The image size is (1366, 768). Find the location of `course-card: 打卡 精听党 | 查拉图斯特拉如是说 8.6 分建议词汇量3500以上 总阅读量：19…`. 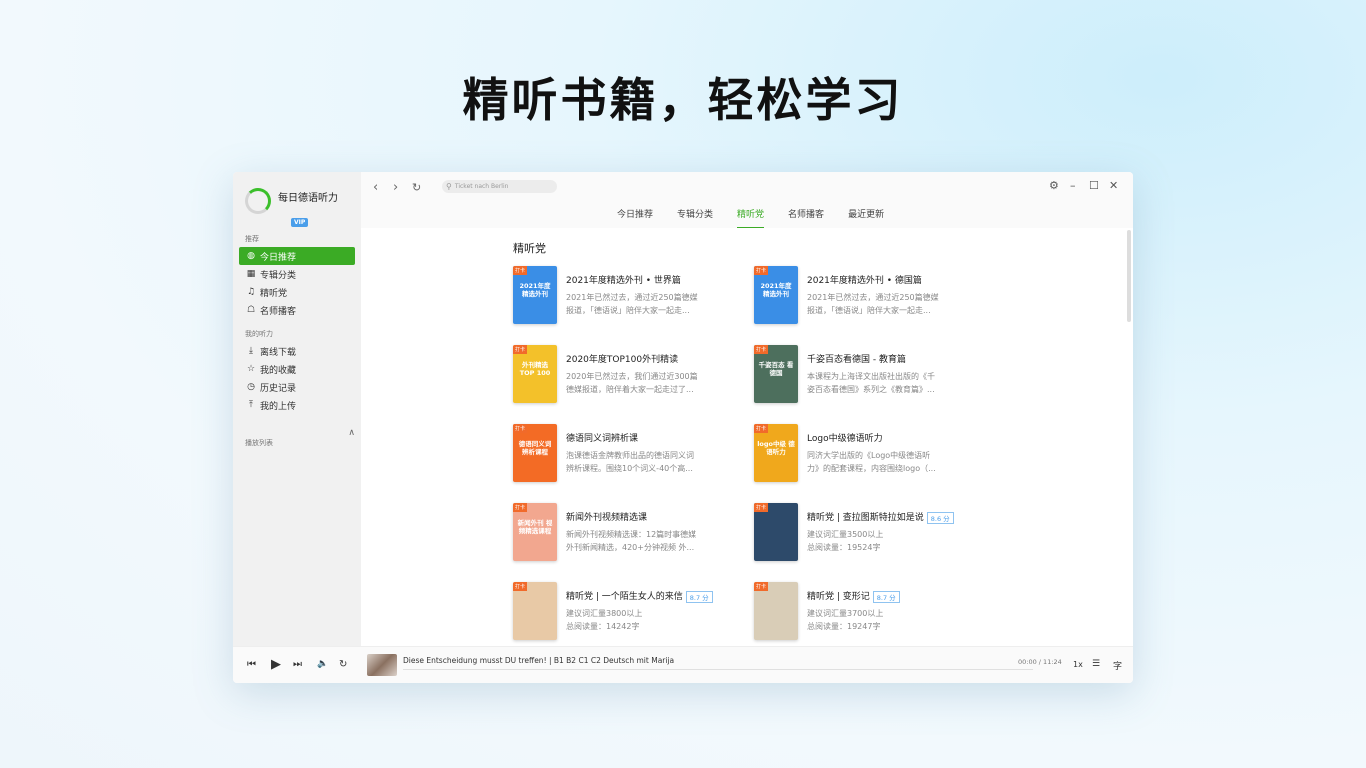

course-card: 打卡 精听党 | 查拉图斯特拉如是说 8.6 分建议词汇量3500以上 总阅读量：19… is located at coordinates (864, 533).